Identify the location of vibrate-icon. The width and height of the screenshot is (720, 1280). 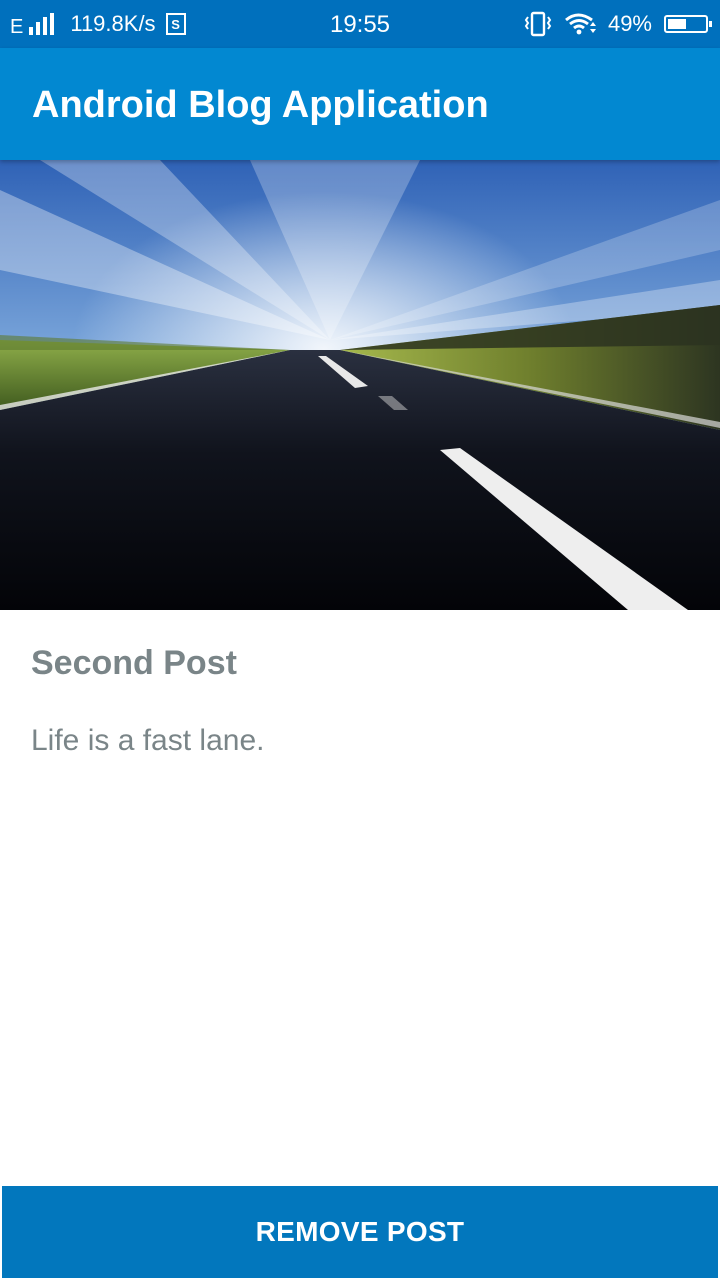
(538, 24).